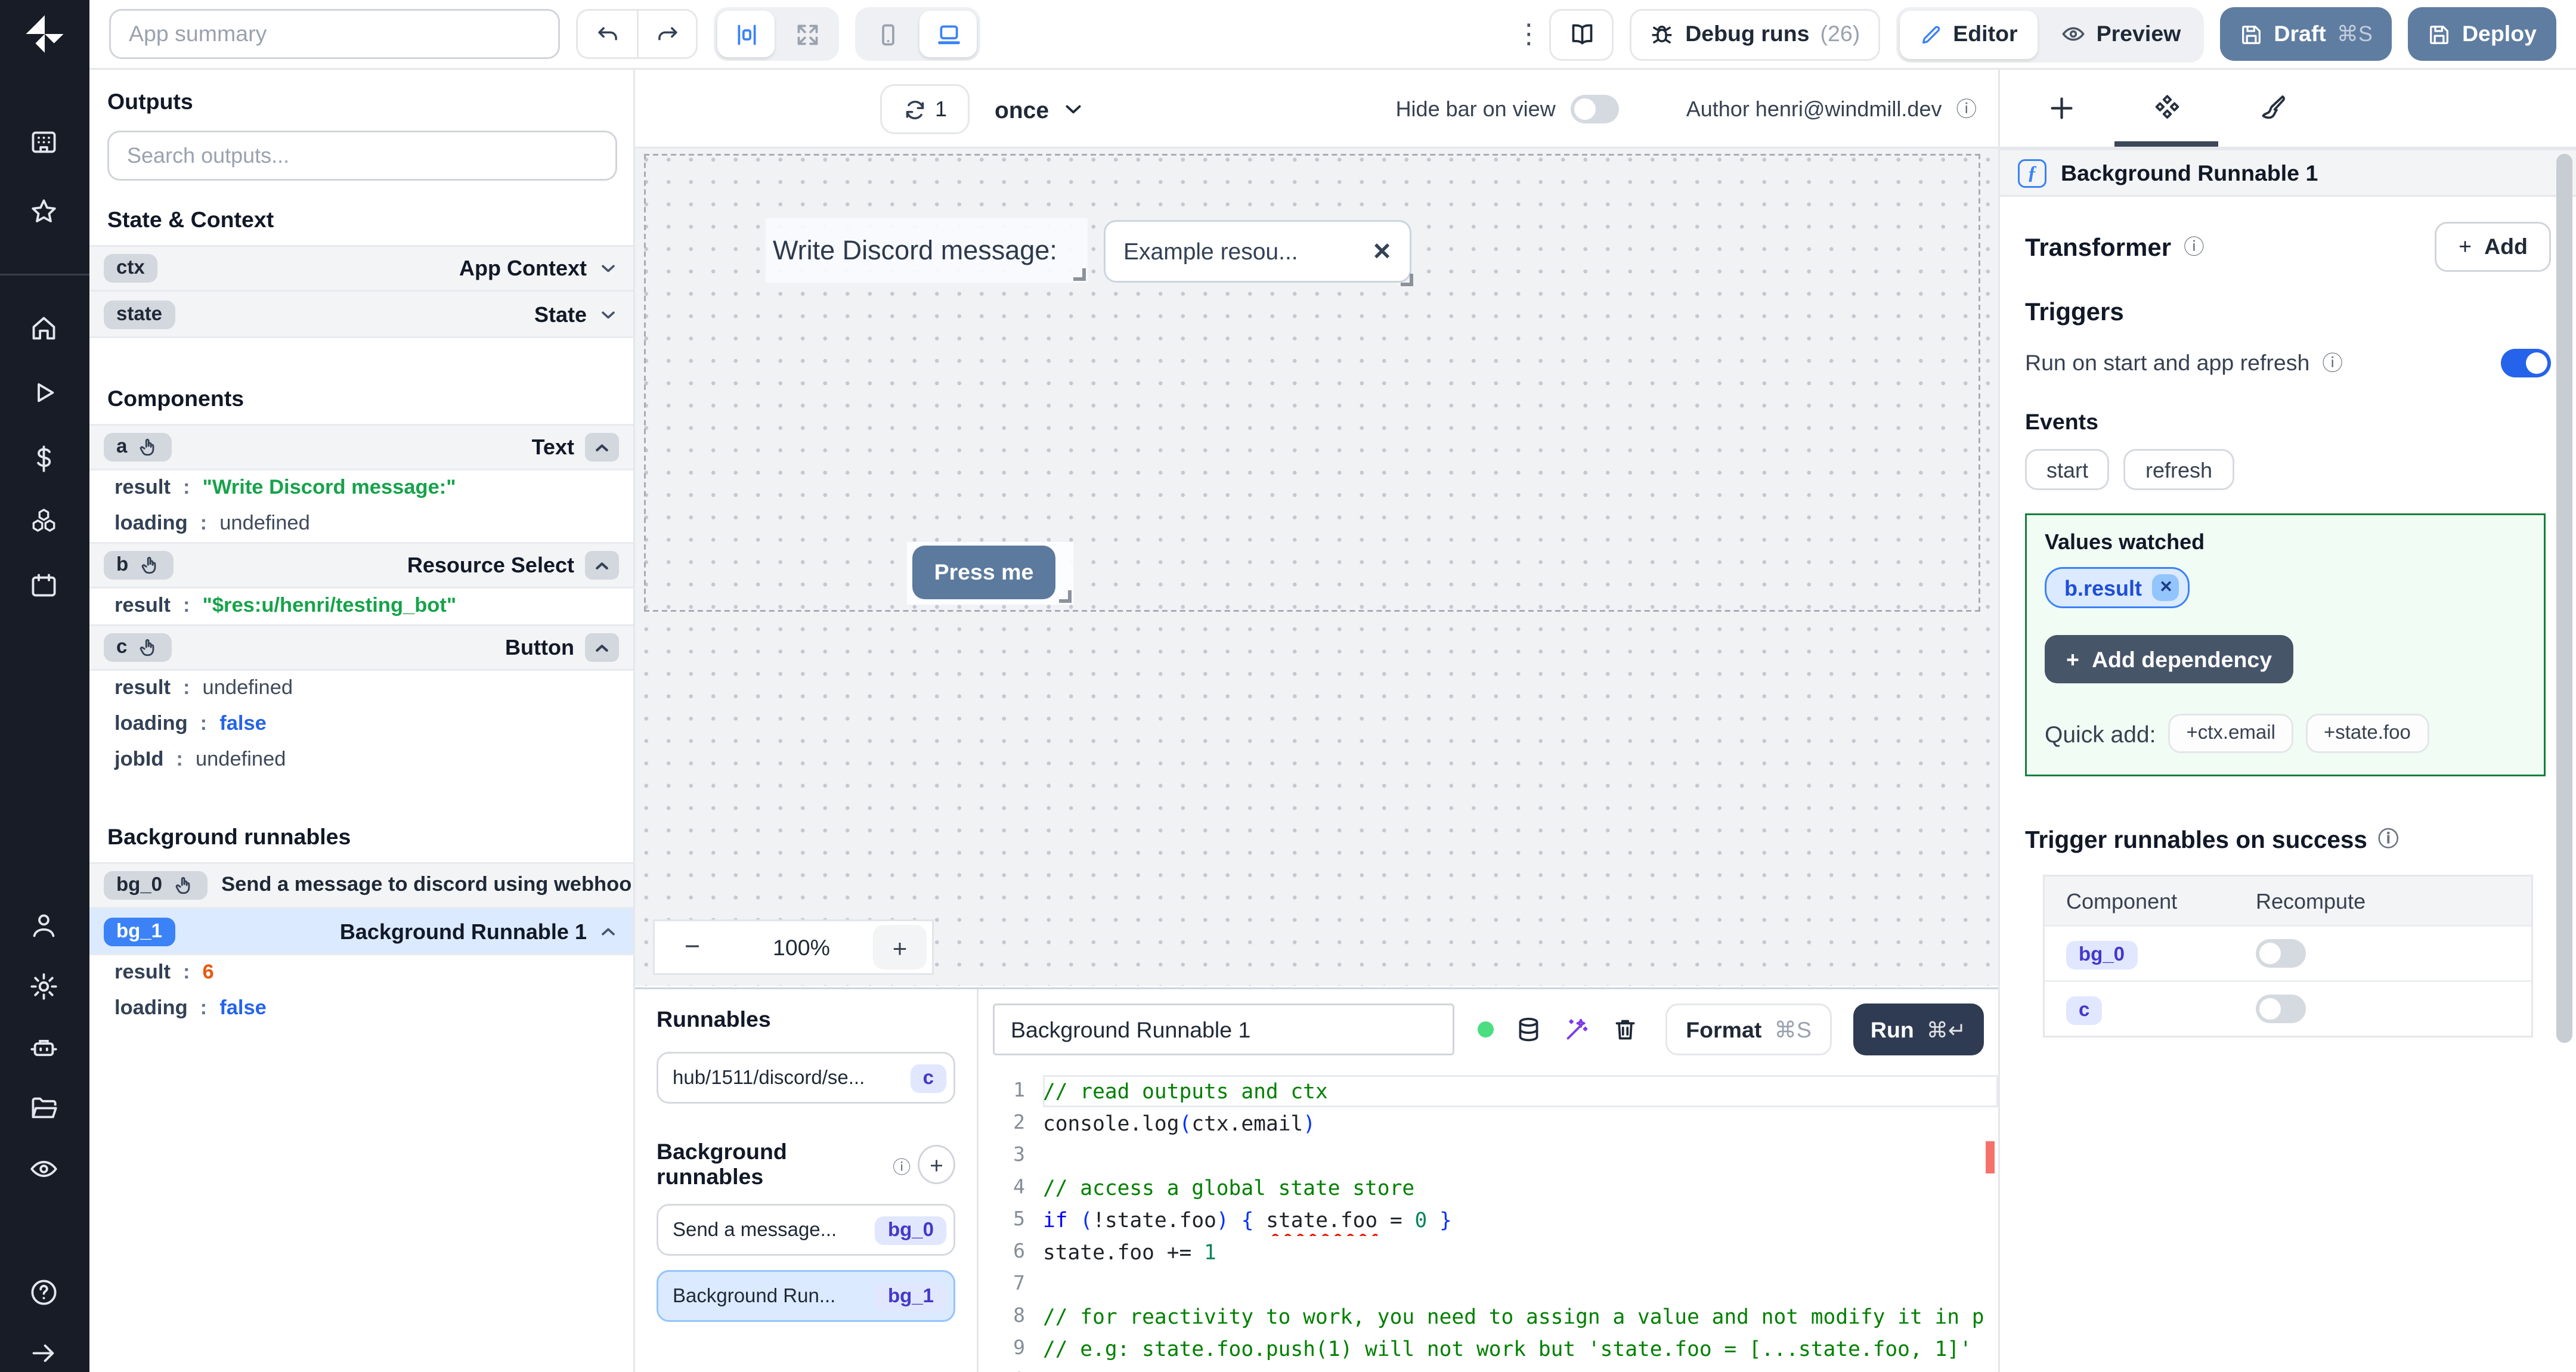 The width and height of the screenshot is (2576, 1372). What do you see at coordinates (361, 447) in the screenshot?
I see `output-row-a: a Text` at bounding box center [361, 447].